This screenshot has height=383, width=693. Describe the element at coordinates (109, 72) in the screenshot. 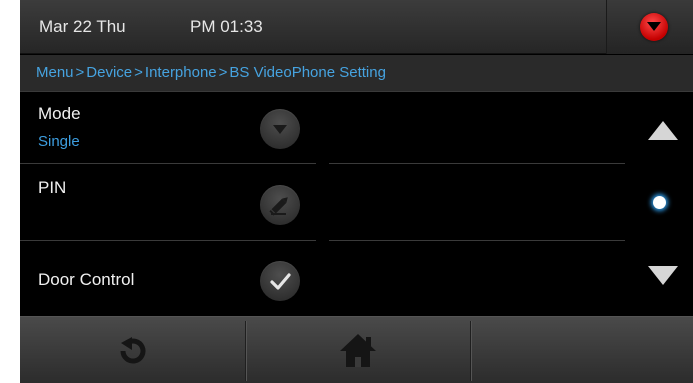

I see `breadcrumb-item-device: Device` at that location.